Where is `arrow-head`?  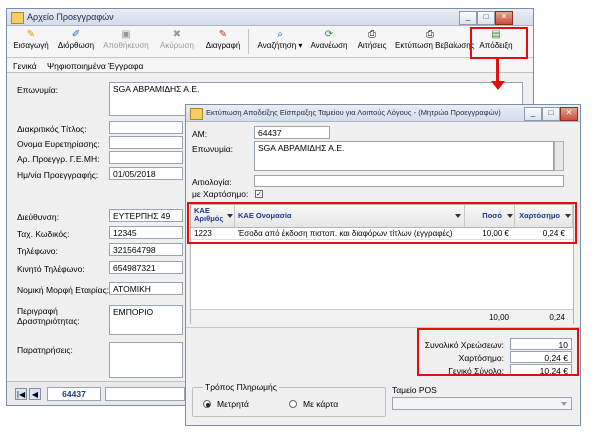
arrow-head is located at coordinates (498, 85).